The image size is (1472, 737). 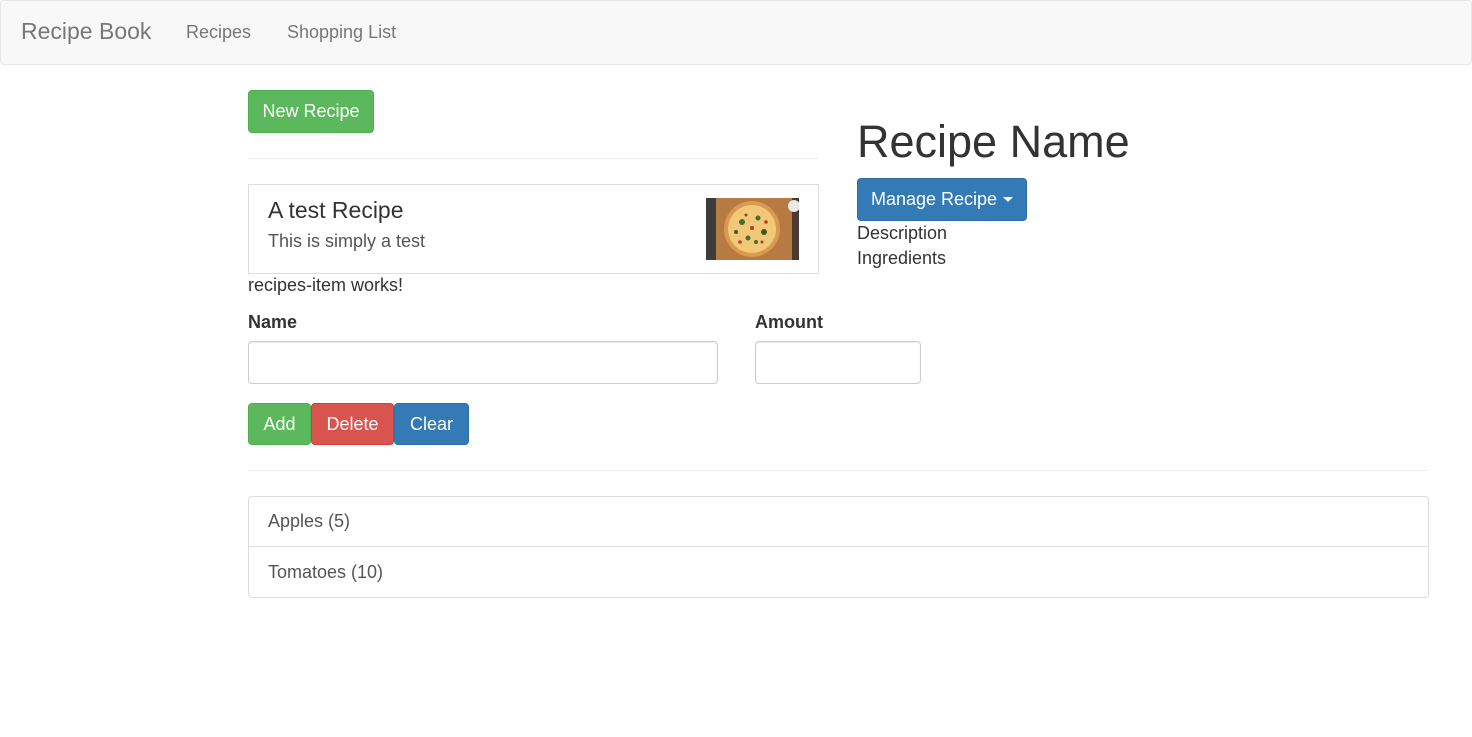 I want to click on amount-label: Amount, so click(x=789, y=322).